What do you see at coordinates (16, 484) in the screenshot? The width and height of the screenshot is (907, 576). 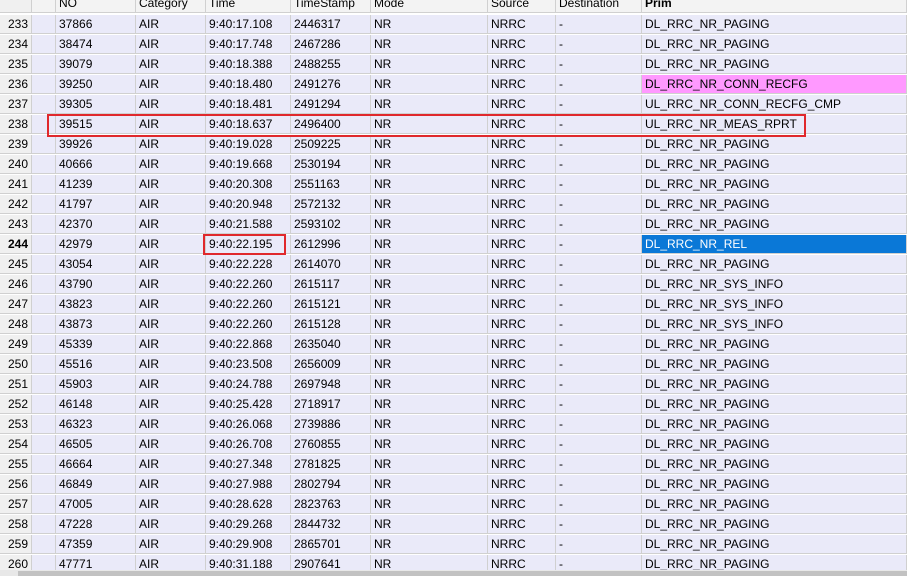 I see `row-number: 256` at bounding box center [16, 484].